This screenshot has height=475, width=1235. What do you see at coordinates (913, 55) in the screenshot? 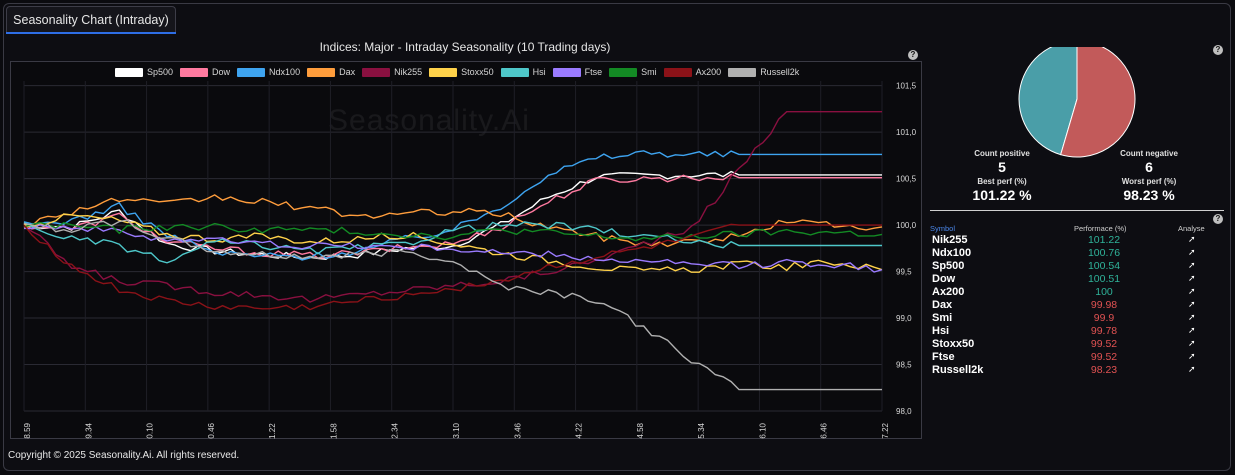
I see `chart-help-icon: ?` at bounding box center [913, 55].